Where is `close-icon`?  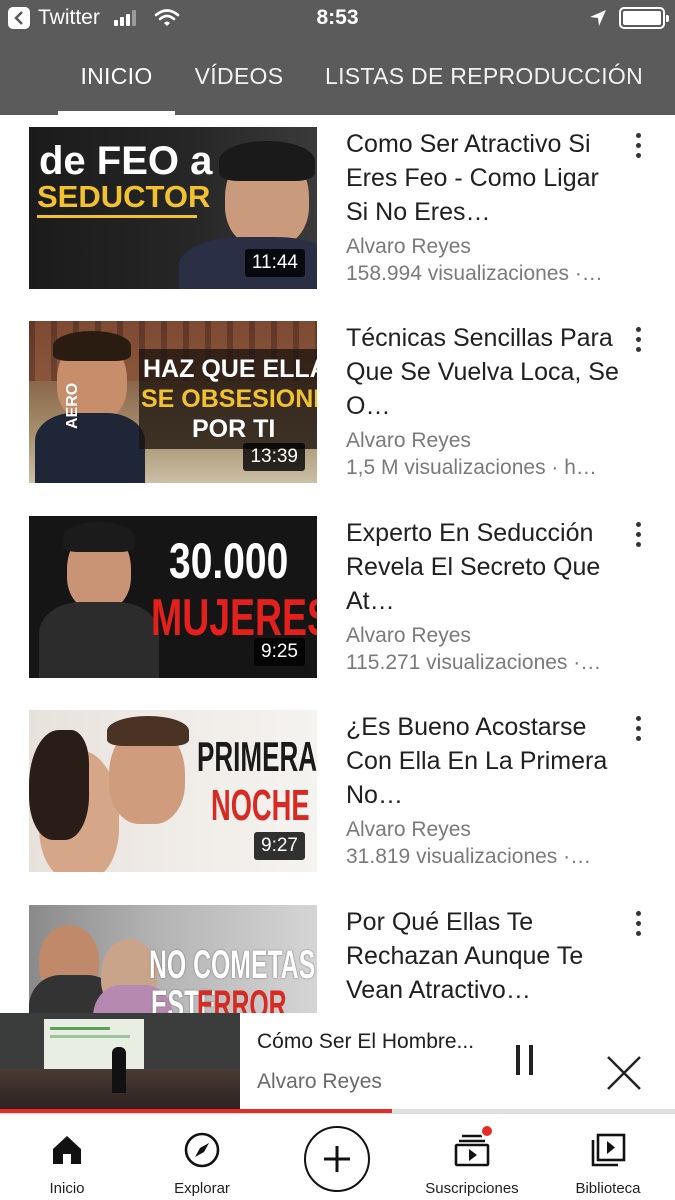 close-icon is located at coordinates (624, 1073).